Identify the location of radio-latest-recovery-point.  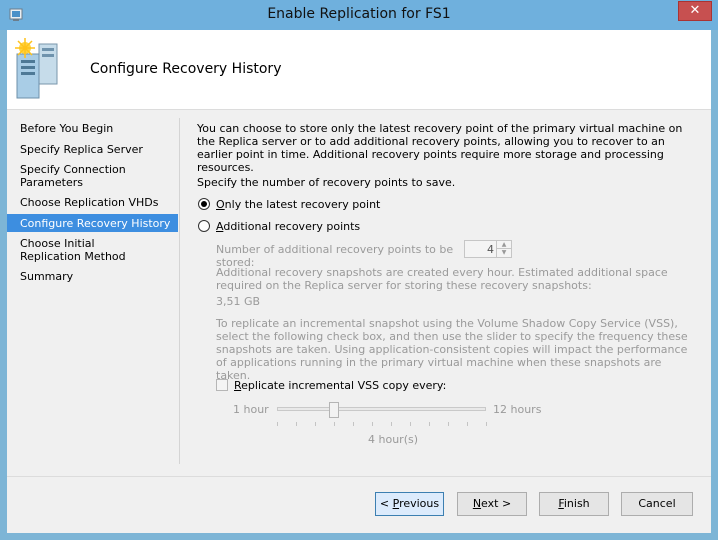
(204, 204).